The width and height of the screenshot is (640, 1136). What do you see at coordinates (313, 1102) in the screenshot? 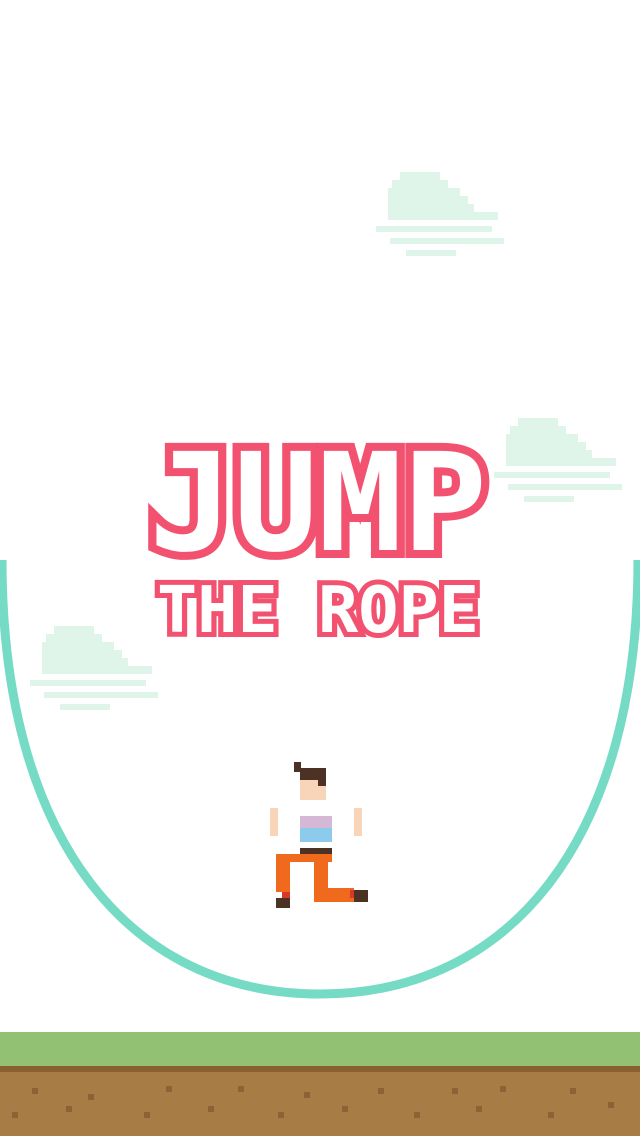
I see `dirt-specks` at bounding box center [313, 1102].